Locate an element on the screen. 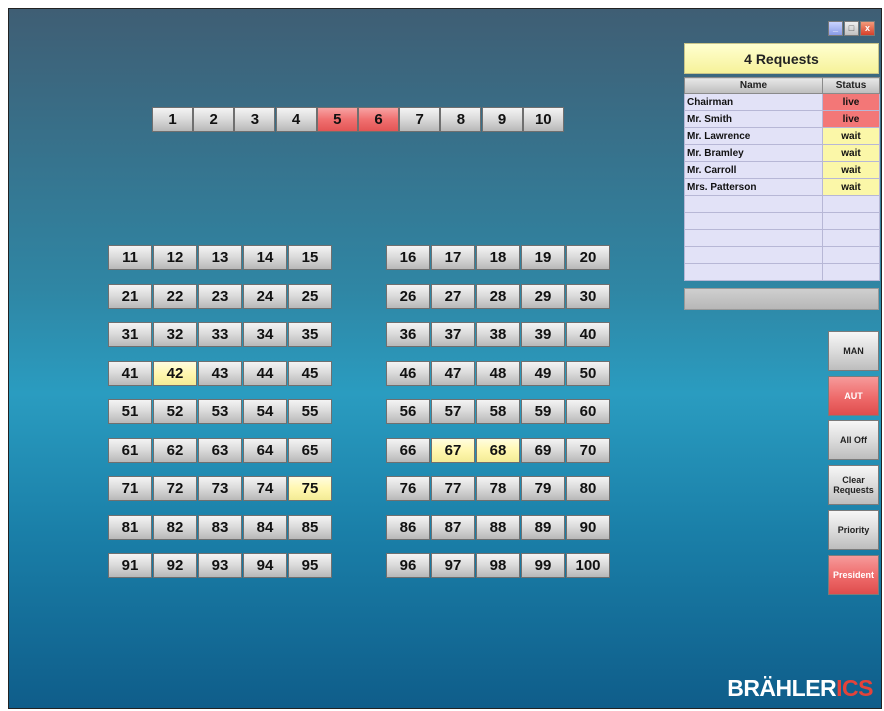 Image resolution: width=884 pixels, height=711 pixels. seat-button-33: 33 is located at coordinates (220, 334).